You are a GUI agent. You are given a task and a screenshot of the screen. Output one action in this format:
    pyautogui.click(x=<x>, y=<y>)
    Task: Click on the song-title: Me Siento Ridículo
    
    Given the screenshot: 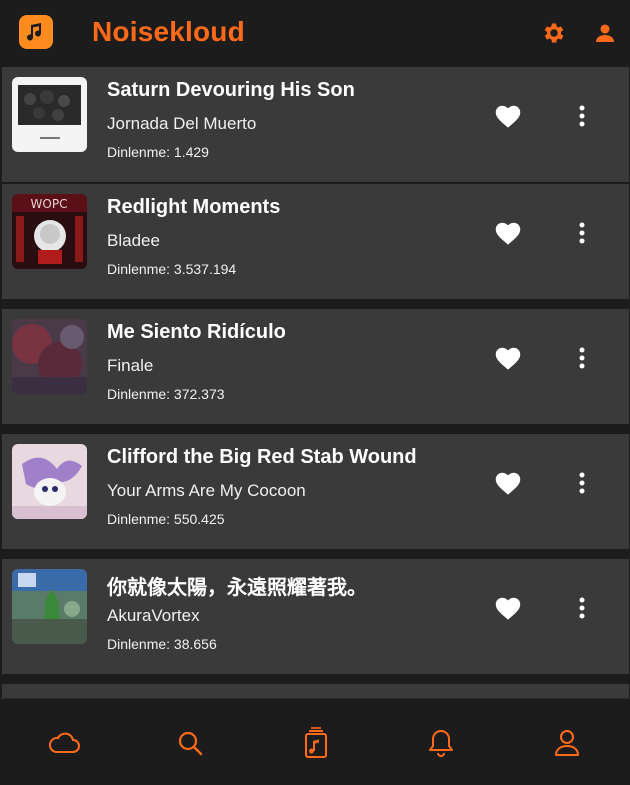 What is the action you would take?
    pyautogui.click(x=196, y=332)
    